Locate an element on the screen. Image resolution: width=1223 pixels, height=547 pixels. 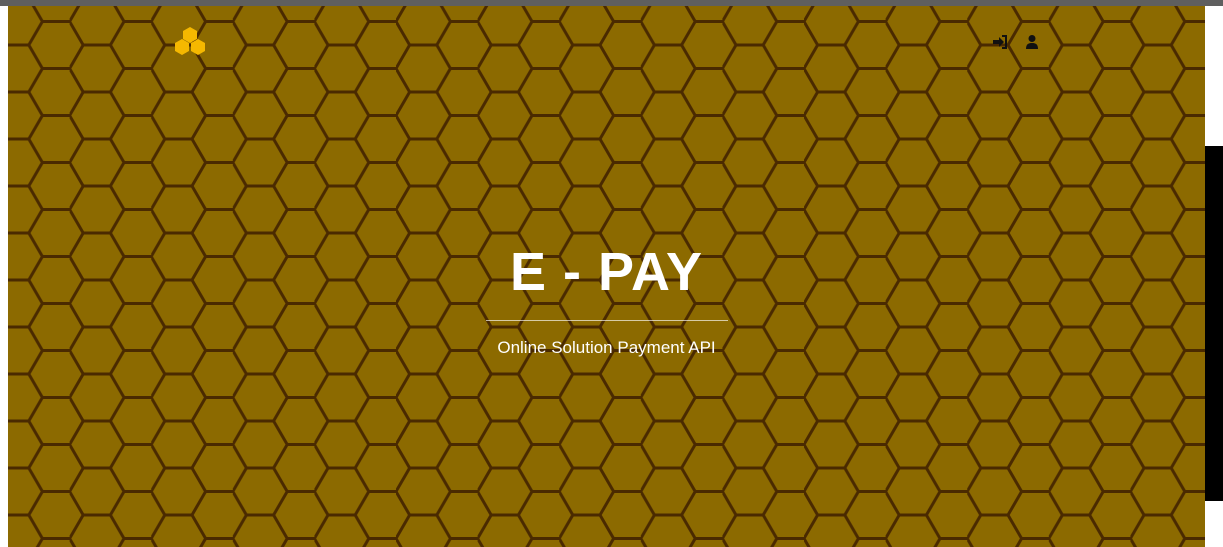
right-scroll-edge is located at coordinates (1214, 276).